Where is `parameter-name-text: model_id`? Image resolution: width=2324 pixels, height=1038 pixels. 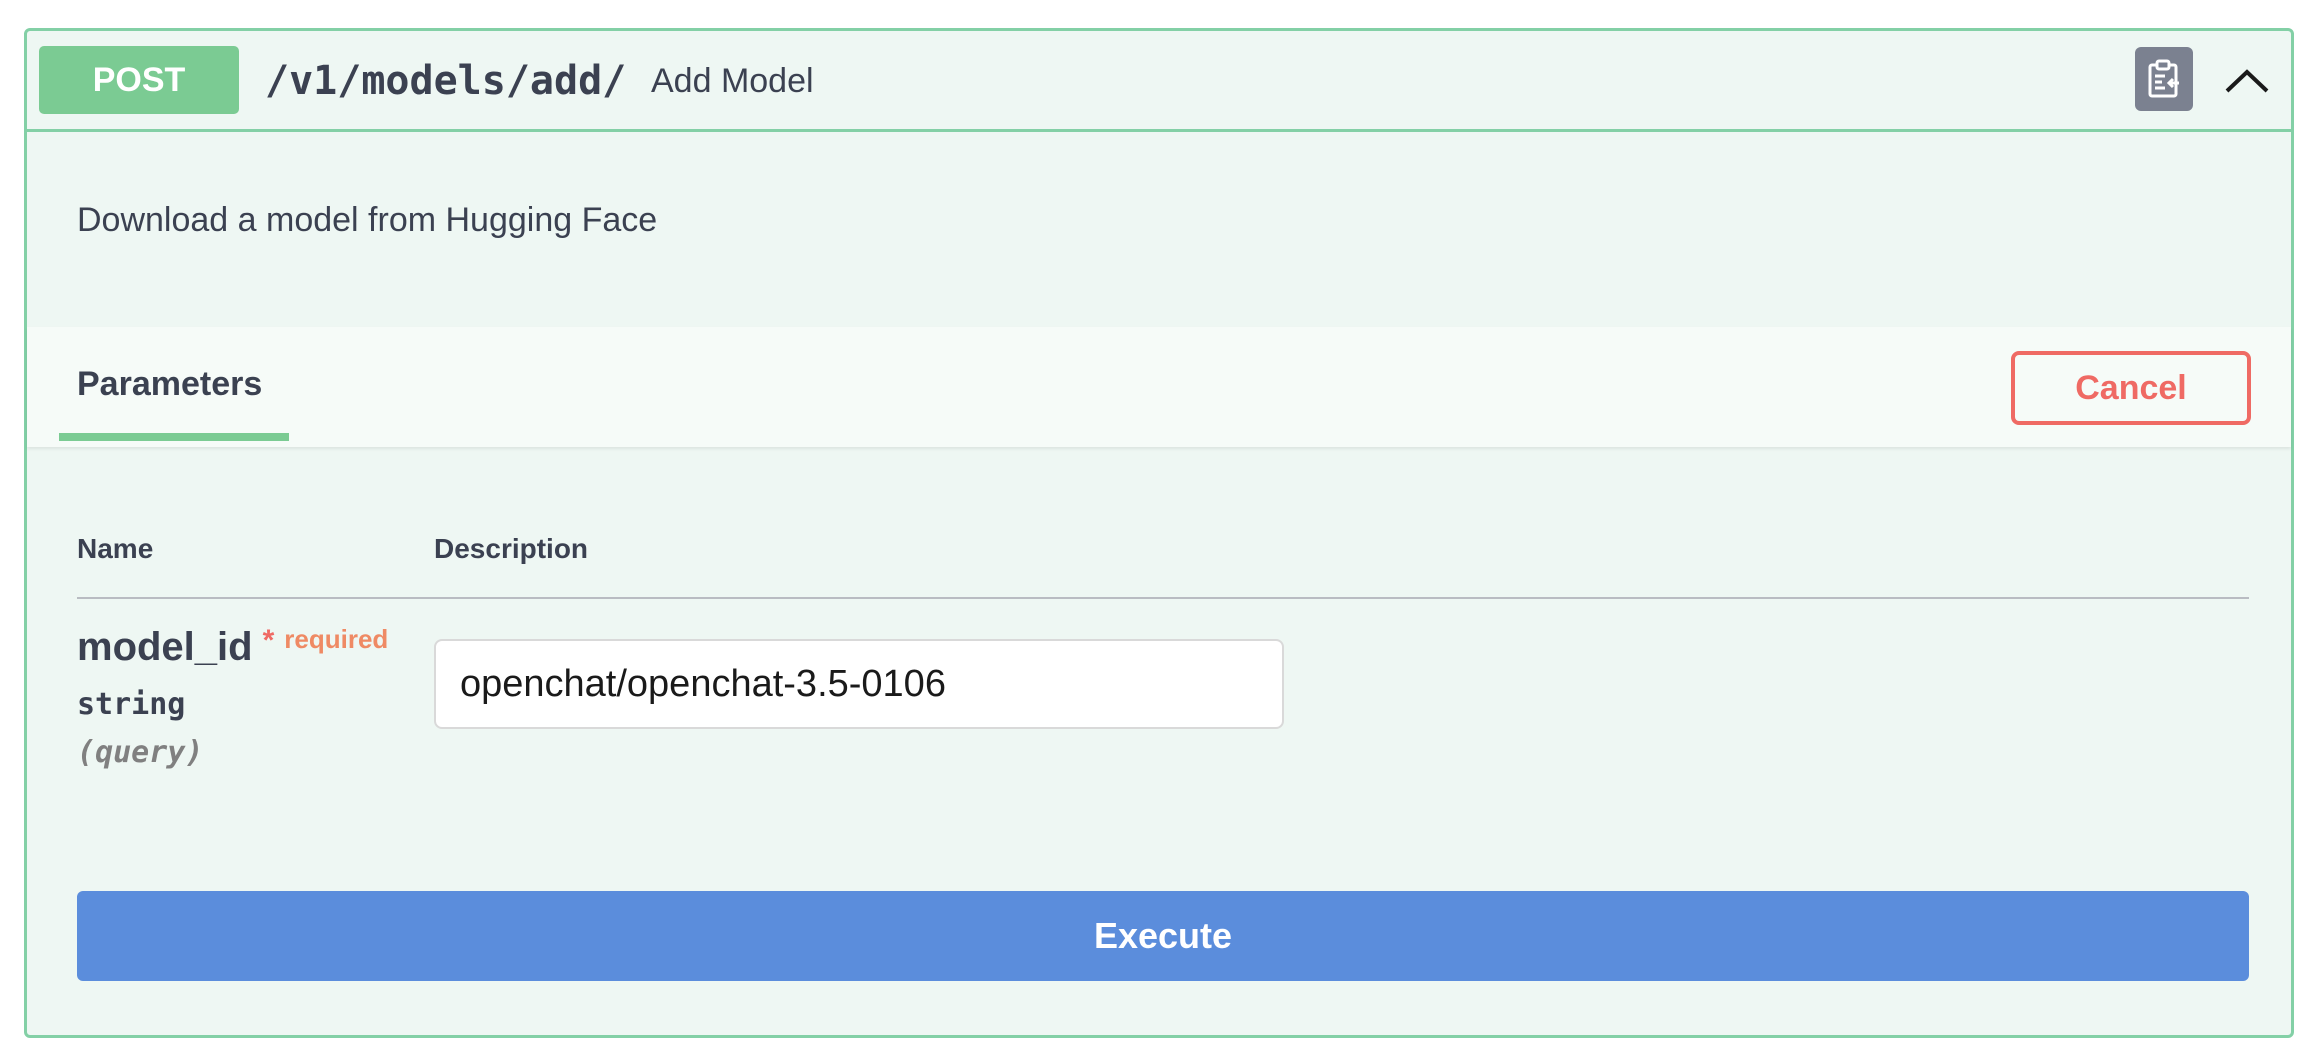
parameter-name-text: model_id is located at coordinates (165, 647).